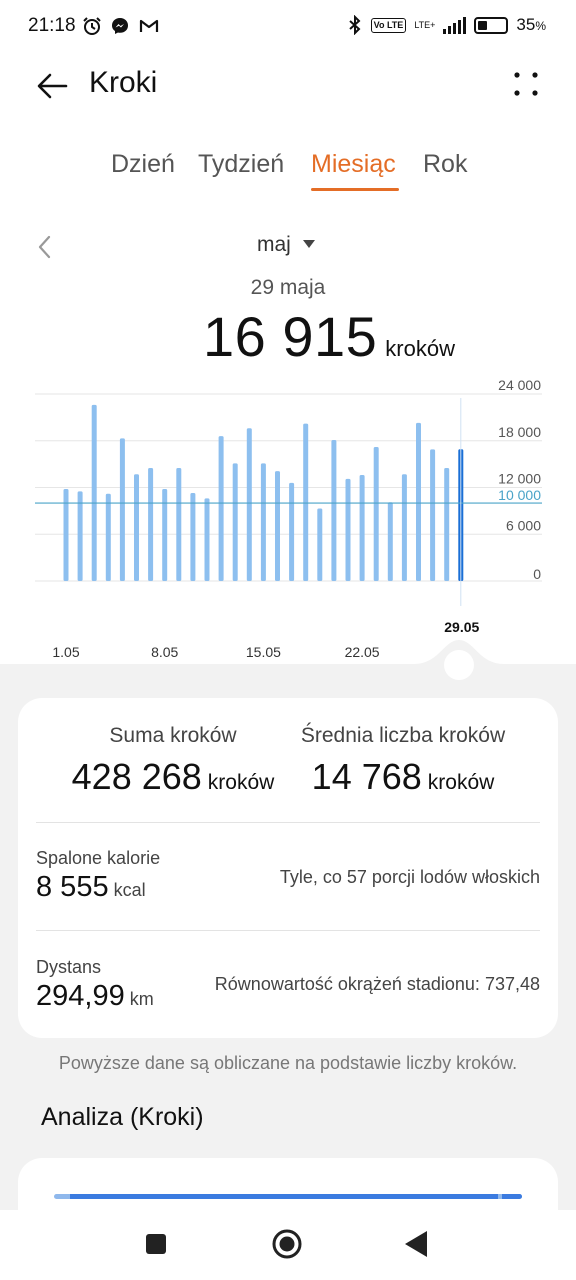 The height and width of the screenshot is (1280, 576). Describe the element at coordinates (388, 25) in the screenshot. I see `volte-icon: Vo LTE` at that location.